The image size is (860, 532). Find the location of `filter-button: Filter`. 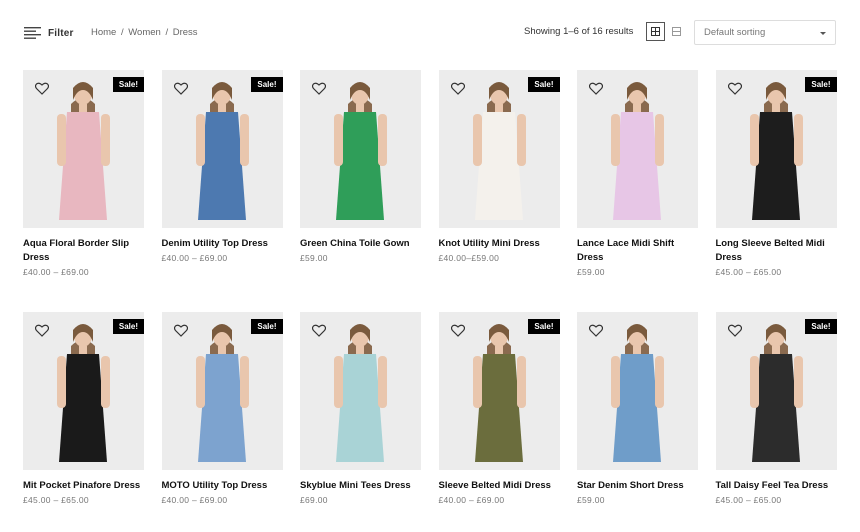

filter-button: Filter is located at coordinates (49, 33).